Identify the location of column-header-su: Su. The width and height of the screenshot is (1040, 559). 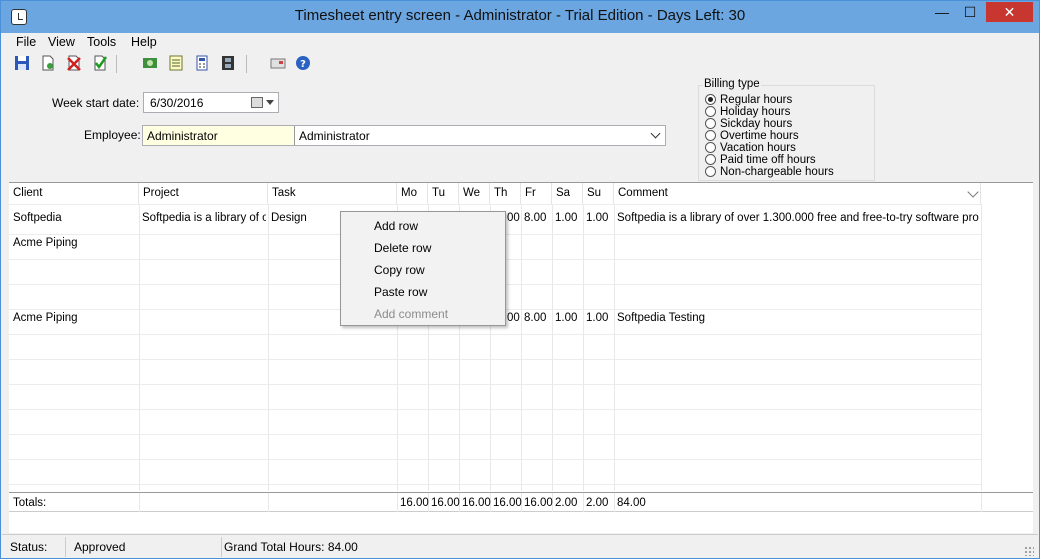
(598, 193).